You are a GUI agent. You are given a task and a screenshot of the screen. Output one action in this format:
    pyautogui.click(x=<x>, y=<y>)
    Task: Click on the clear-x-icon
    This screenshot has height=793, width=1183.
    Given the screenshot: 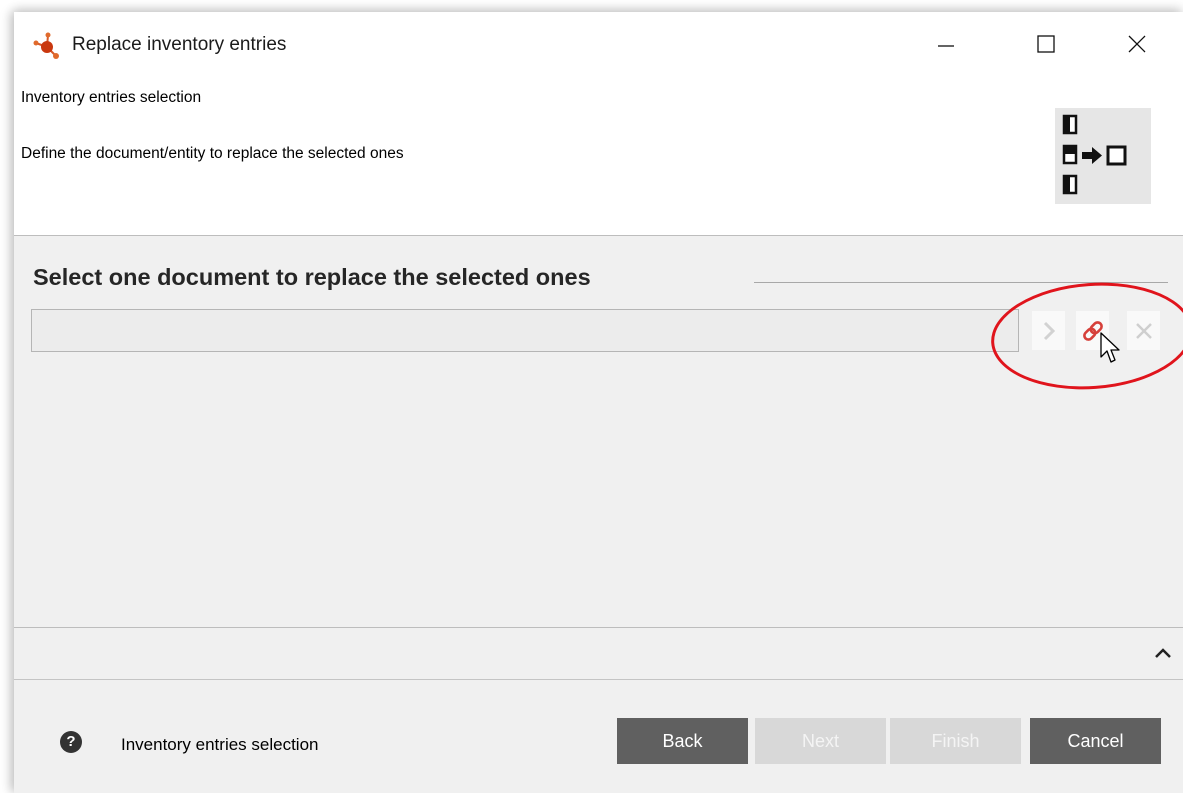 What is the action you would take?
    pyautogui.click(x=1143, y=330)
    